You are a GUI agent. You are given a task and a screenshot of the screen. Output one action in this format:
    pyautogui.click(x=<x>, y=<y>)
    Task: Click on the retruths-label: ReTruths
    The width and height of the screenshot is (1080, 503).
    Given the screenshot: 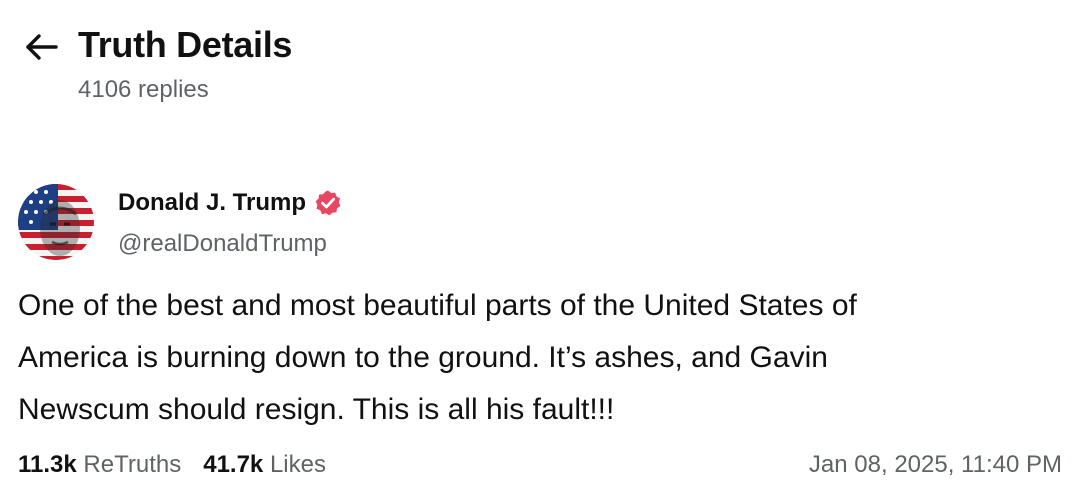 What is the action you would take?
    pyautogui.click(x=132, y=464)
    